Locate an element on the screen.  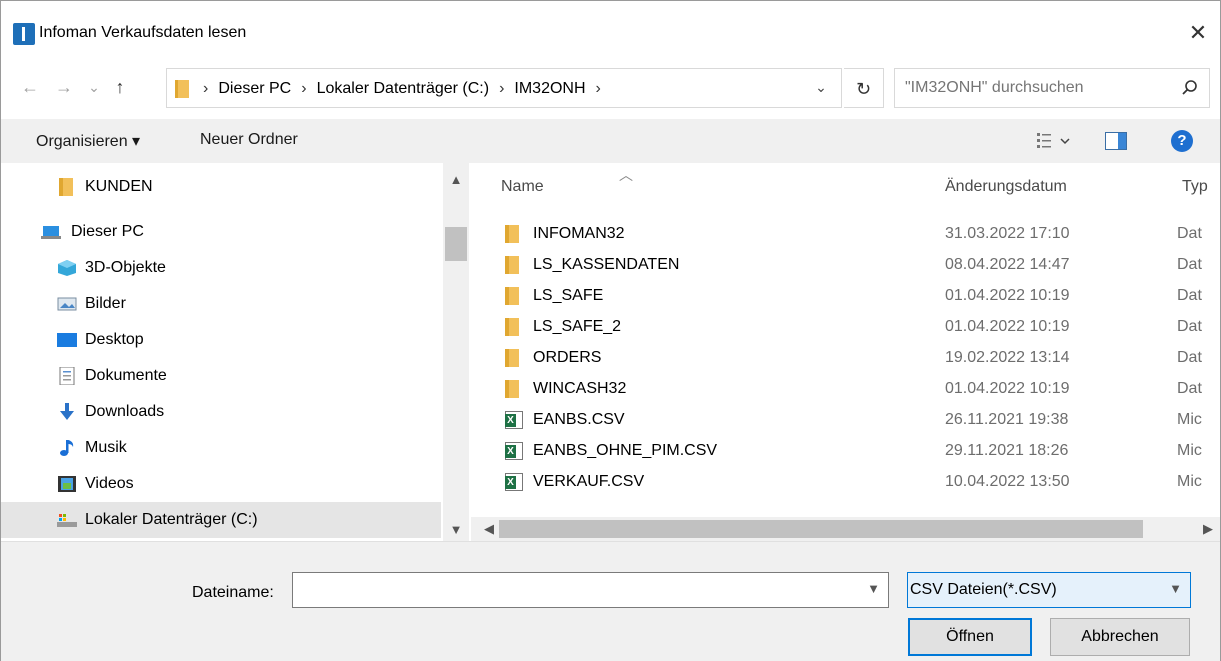
help-icon: ? is located at coordinates (1182, 141).